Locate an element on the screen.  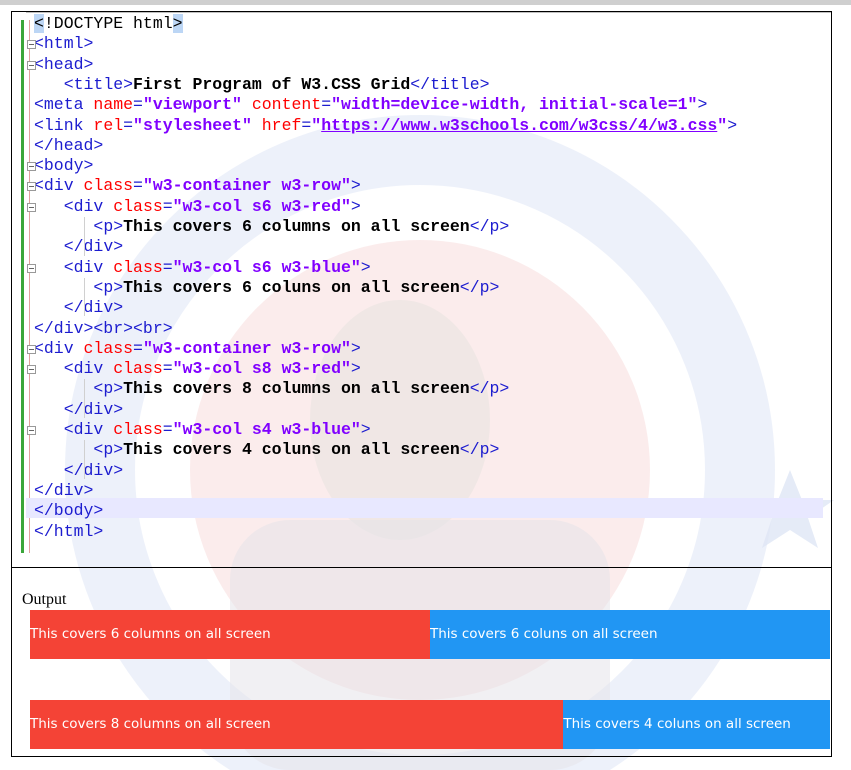
code-line: <div class="w3-col s6 w3-red"> is located at coordinates (197, 207).